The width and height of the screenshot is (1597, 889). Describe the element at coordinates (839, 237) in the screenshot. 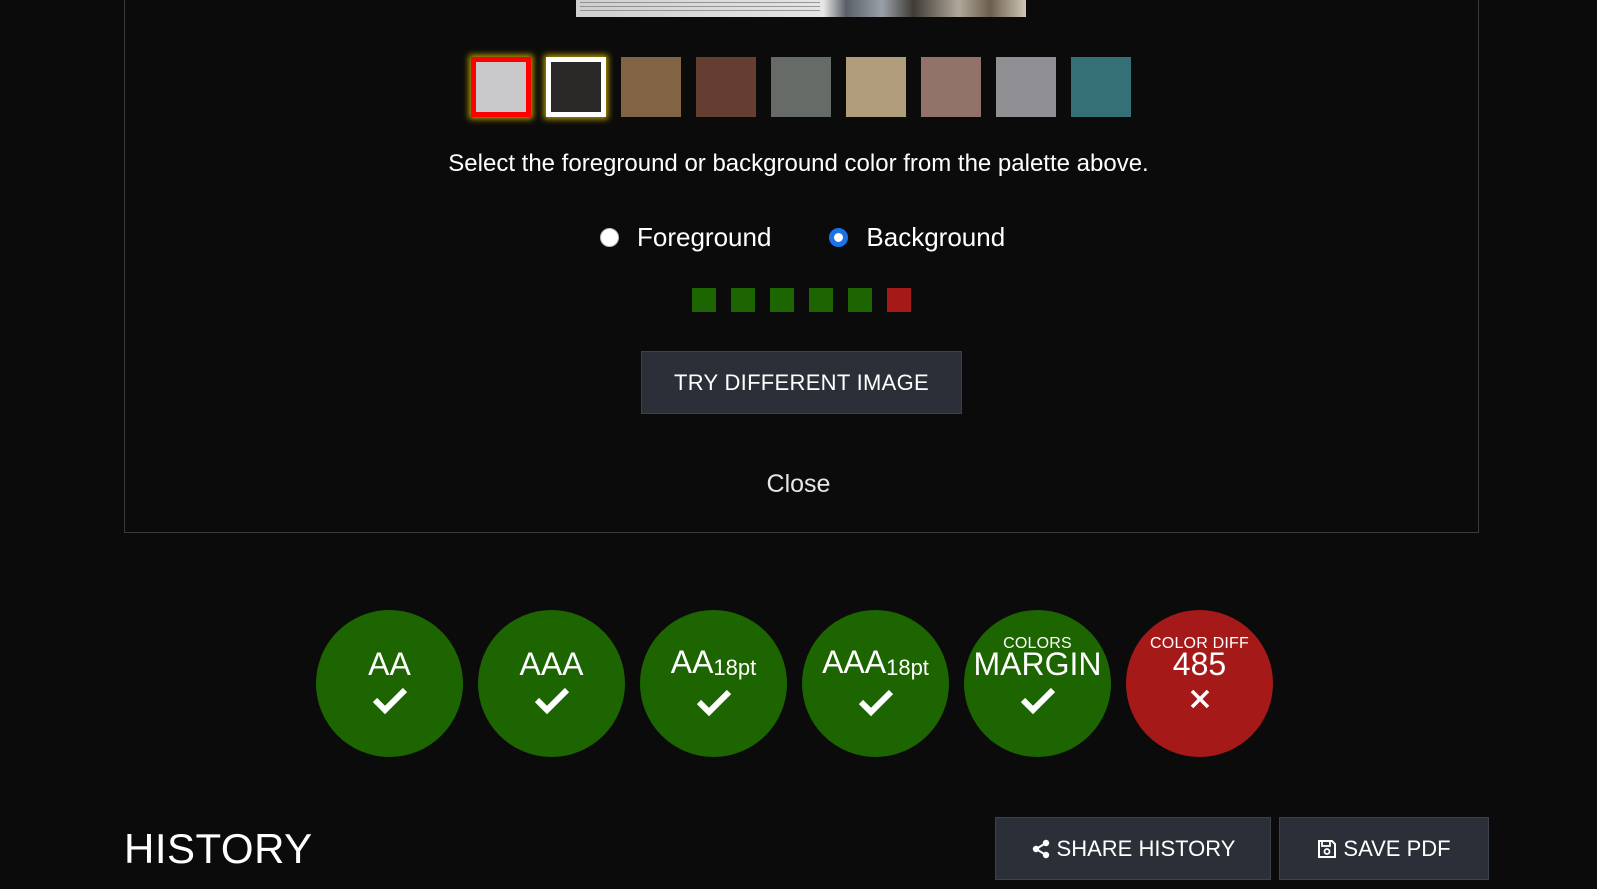

I see `background-radio` at that location.